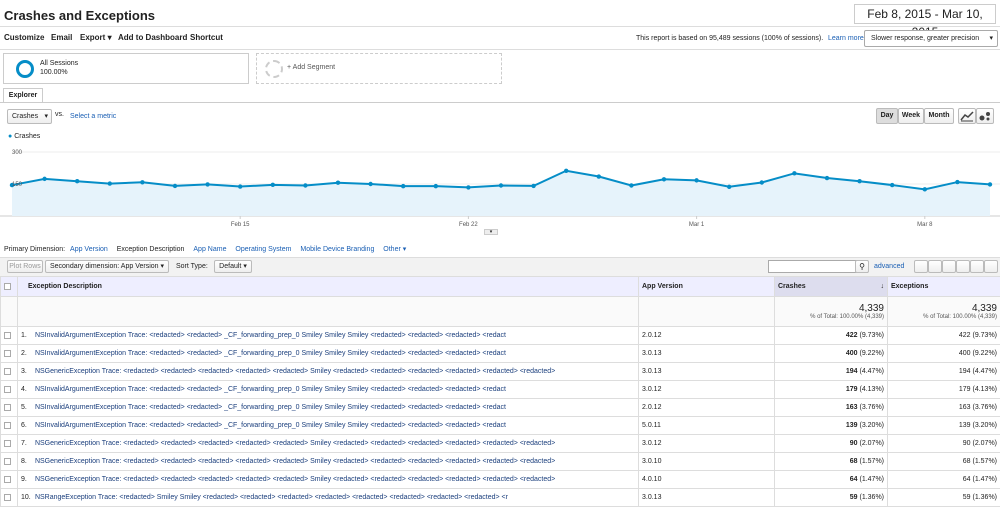  I want to click on advanced-link: advanced, so click(889, 266).